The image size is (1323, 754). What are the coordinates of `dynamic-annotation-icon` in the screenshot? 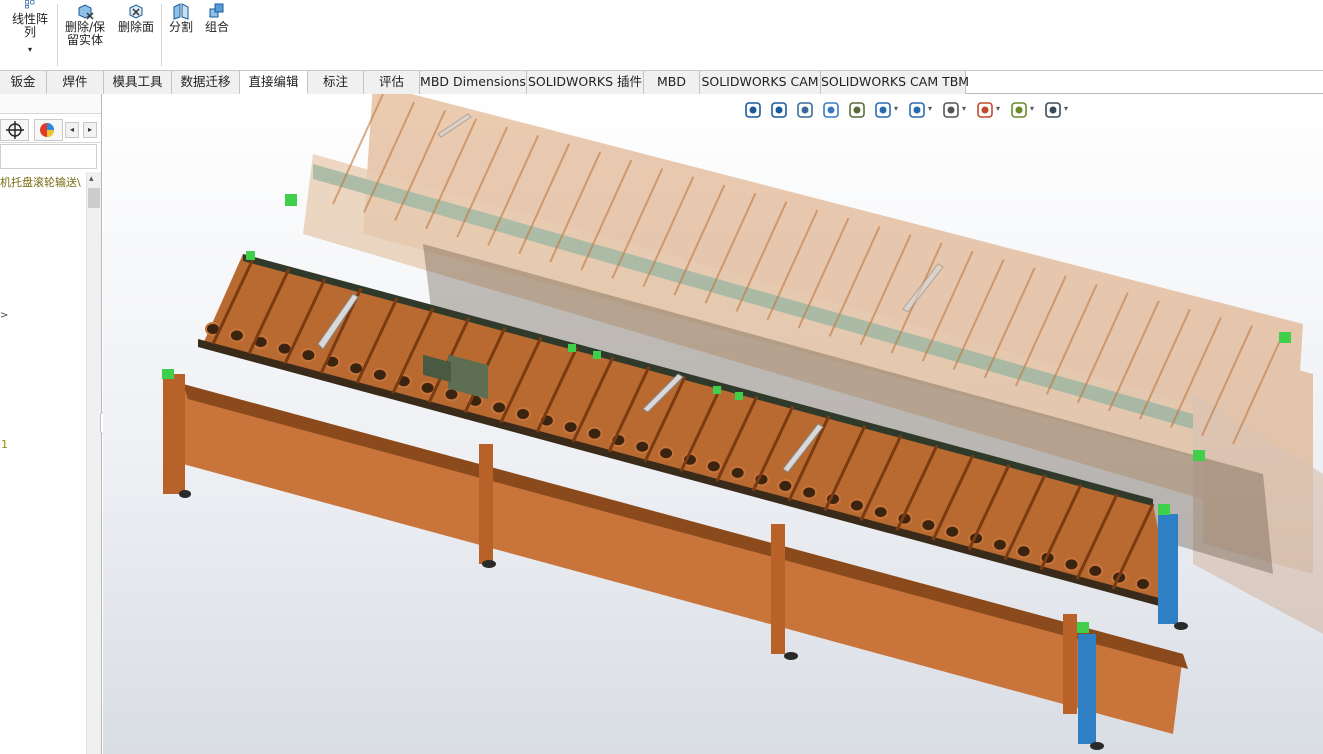 It's located at (857, 110).